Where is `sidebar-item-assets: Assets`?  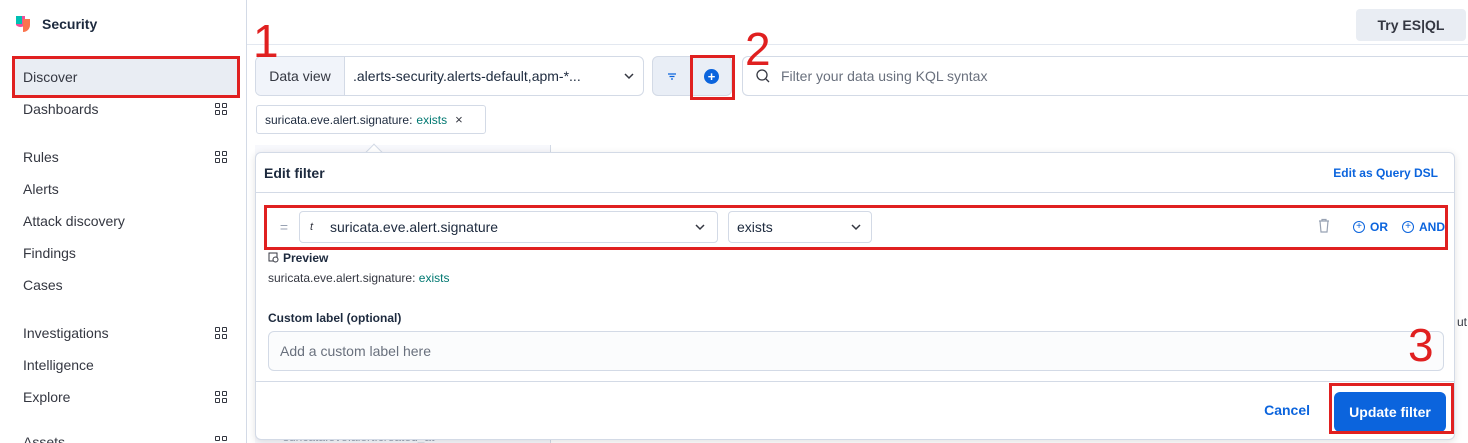
sidebar-item-assets: Assets is located at coordinates (44, 438).